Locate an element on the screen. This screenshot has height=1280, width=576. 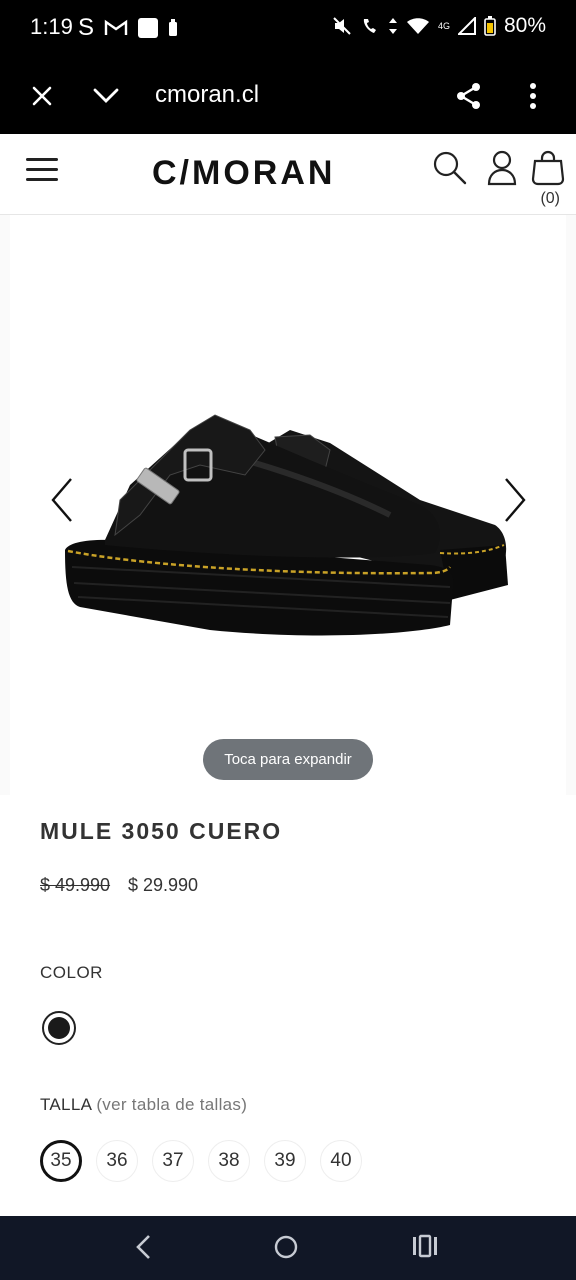
share-button is located at coordinates (469, 96).